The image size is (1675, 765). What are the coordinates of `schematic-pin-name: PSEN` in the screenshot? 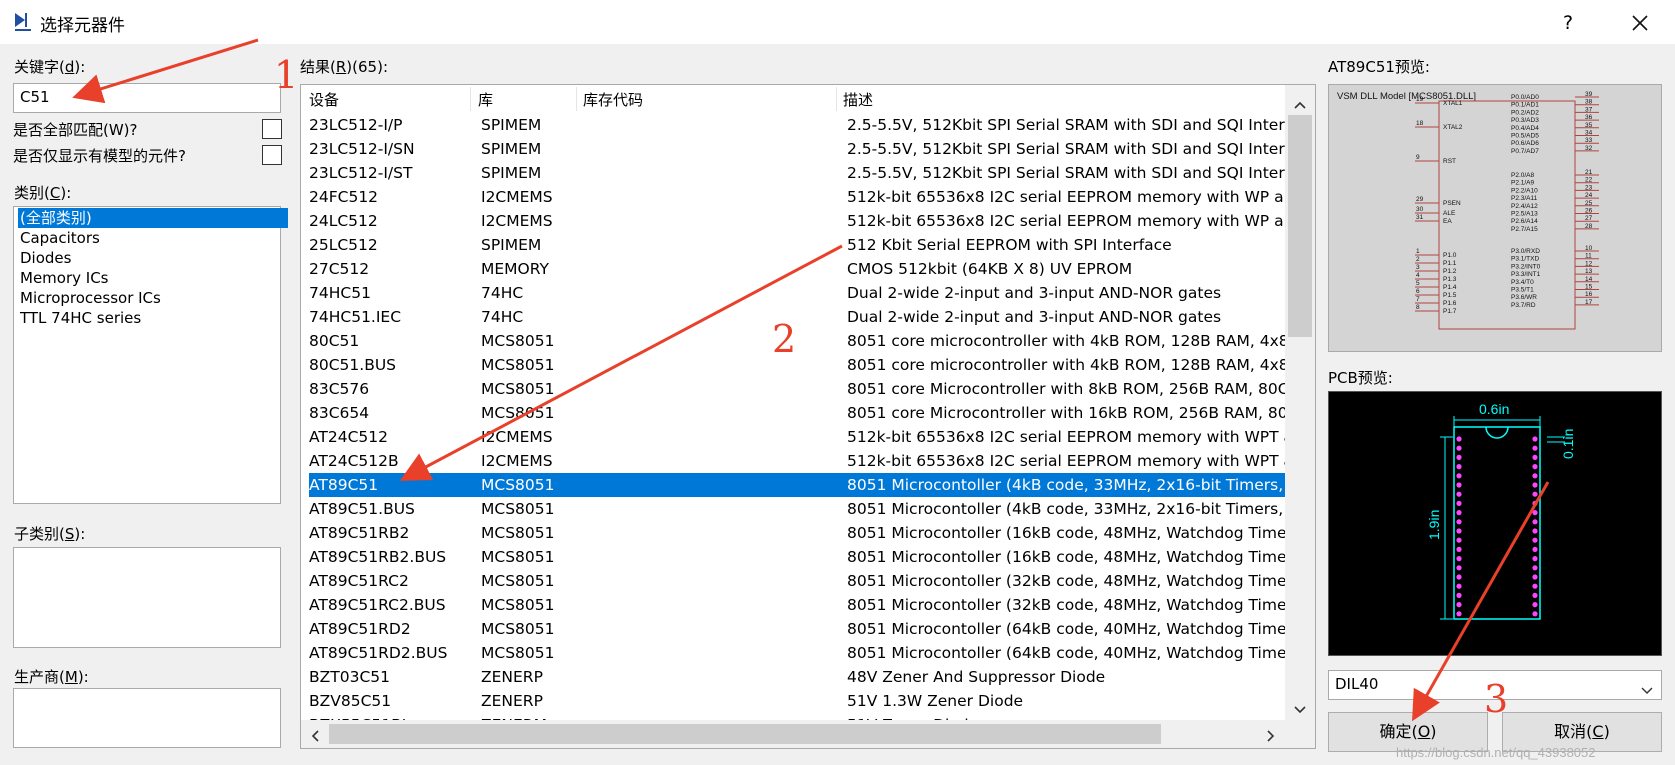 It's located at (1452, 203).